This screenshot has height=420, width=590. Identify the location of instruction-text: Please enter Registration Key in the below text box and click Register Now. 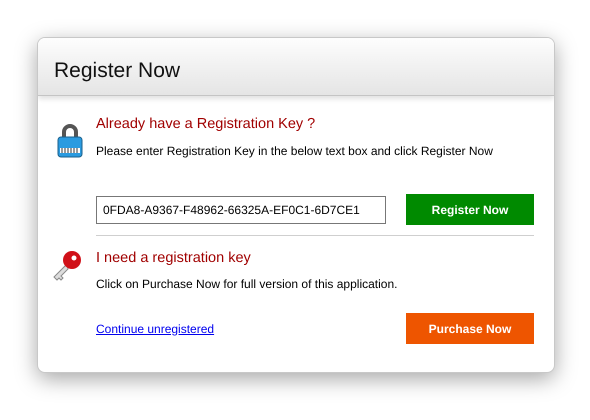
(295, 151).